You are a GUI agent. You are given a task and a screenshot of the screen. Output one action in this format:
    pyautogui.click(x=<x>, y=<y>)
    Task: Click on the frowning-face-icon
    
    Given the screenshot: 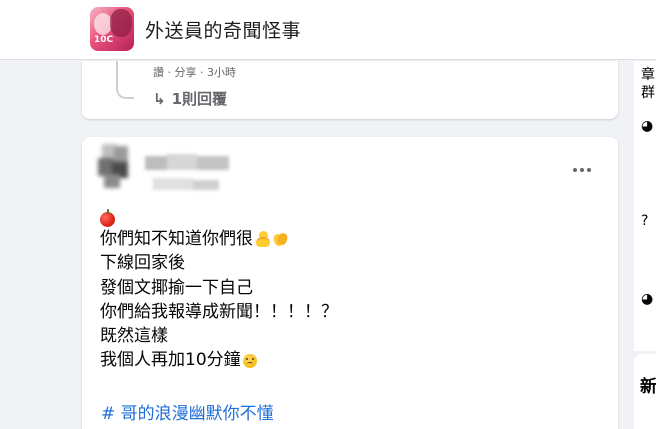 What is the action you would take?
    pyautogui.click(x=249, y=360)
    